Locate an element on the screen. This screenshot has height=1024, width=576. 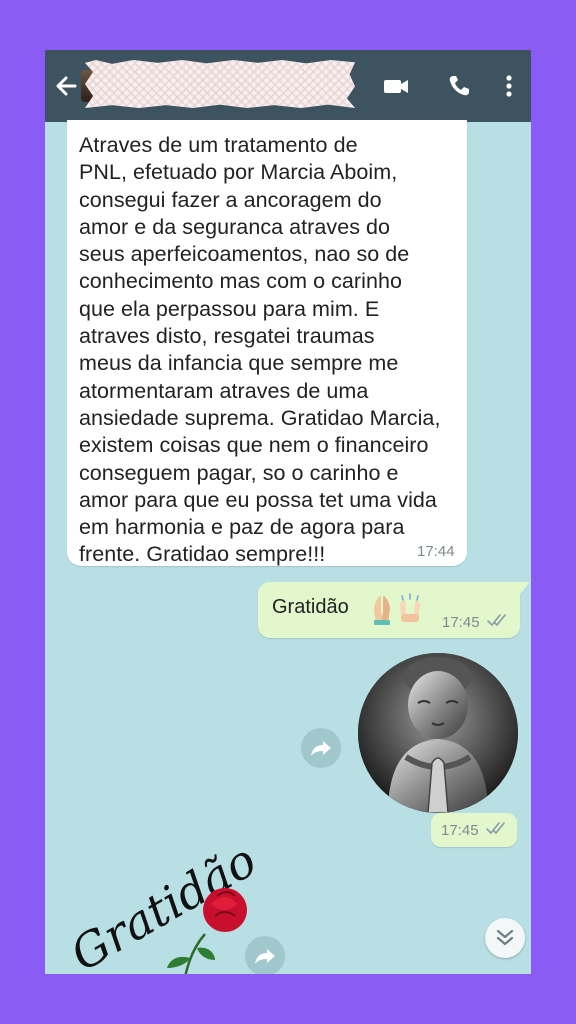
message-timestamp: 17:44 is located at coordinates (436, 551).